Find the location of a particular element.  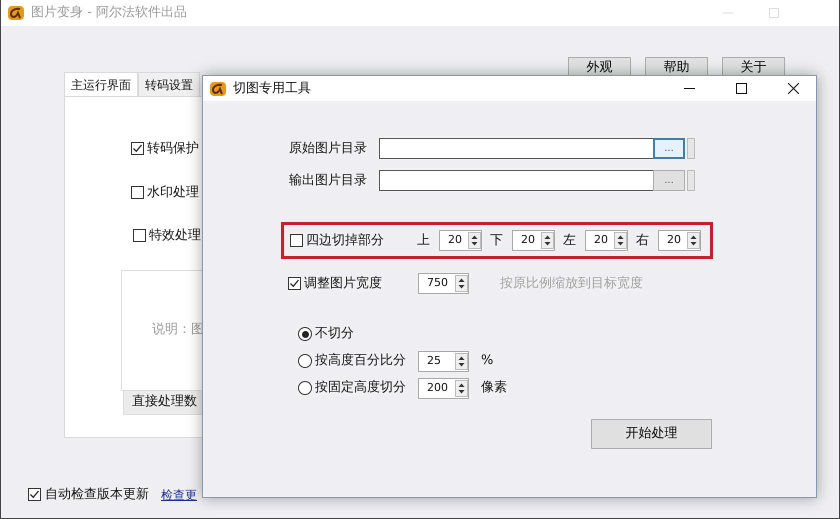

radio-label: 按高度百分比分 is located at coordinates (360, 361).